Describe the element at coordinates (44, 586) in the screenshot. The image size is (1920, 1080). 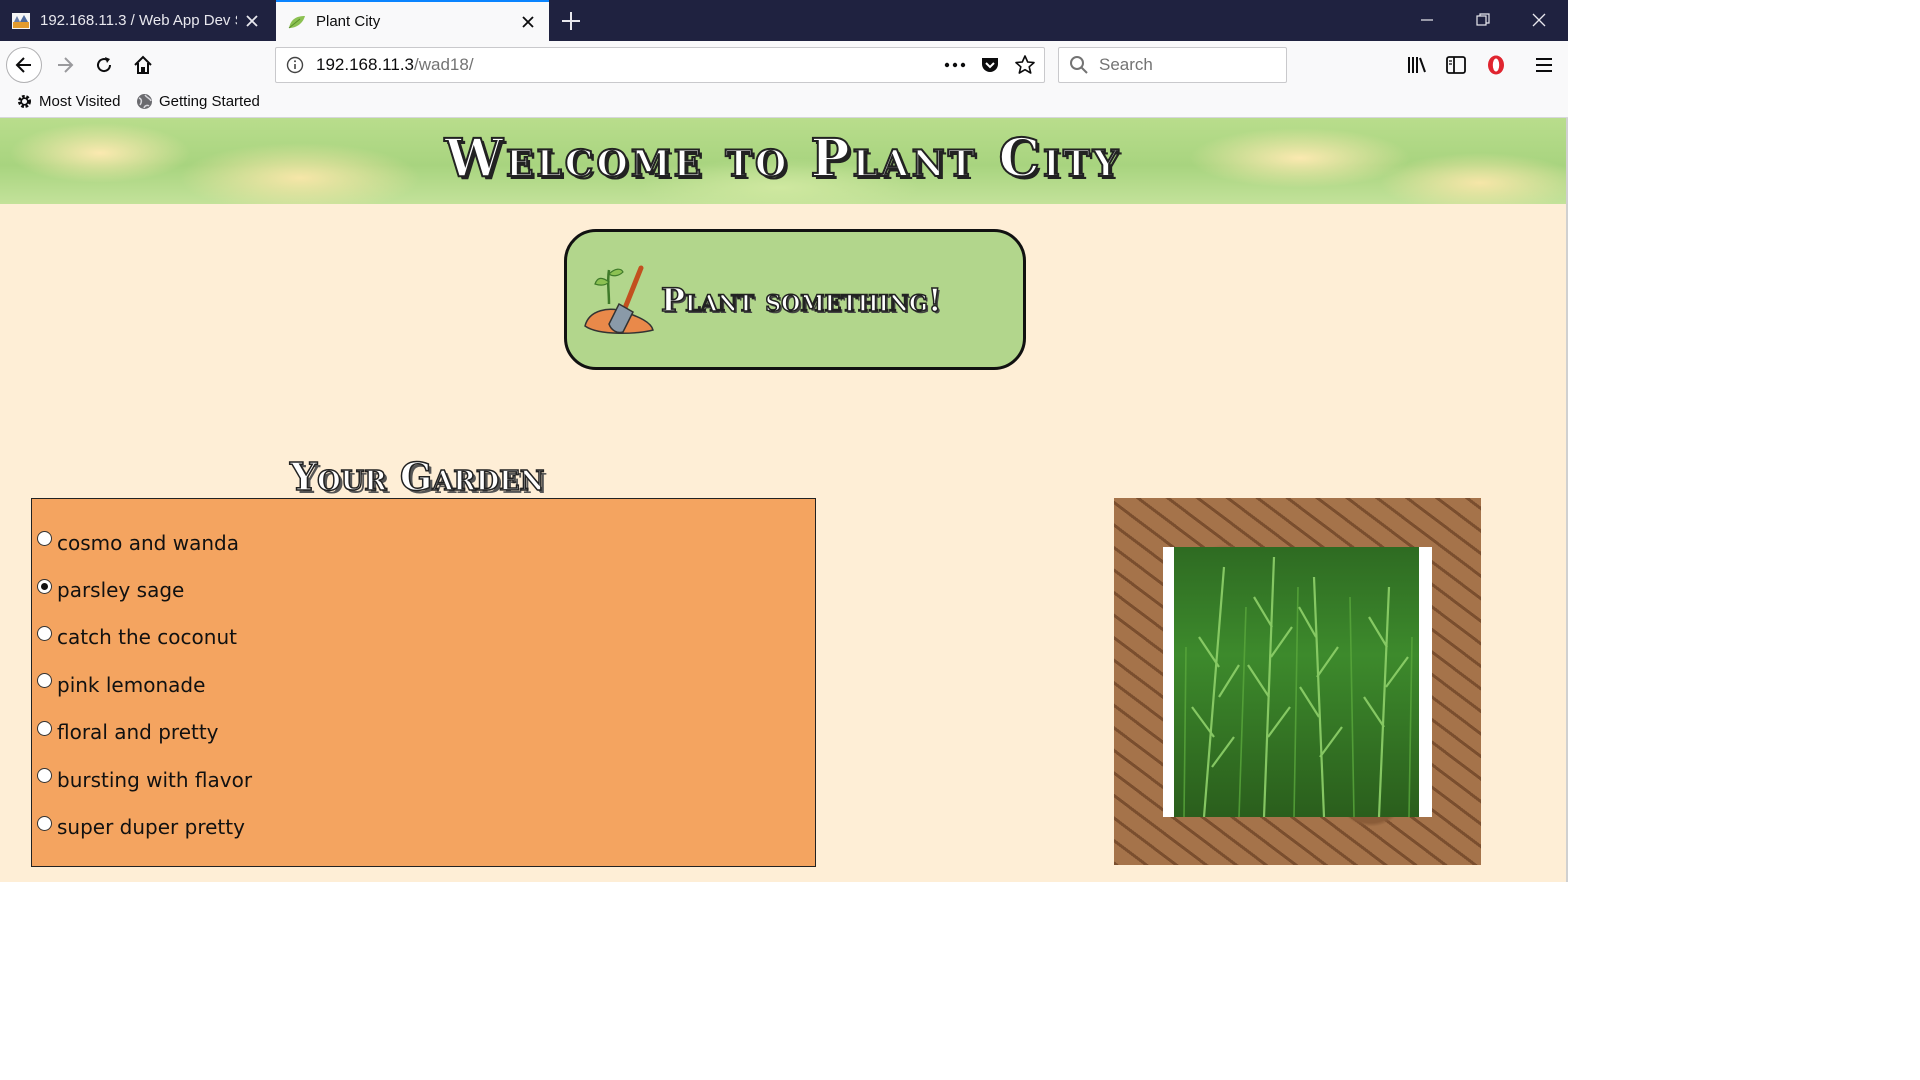
I see `radio-button-selected` at that location.